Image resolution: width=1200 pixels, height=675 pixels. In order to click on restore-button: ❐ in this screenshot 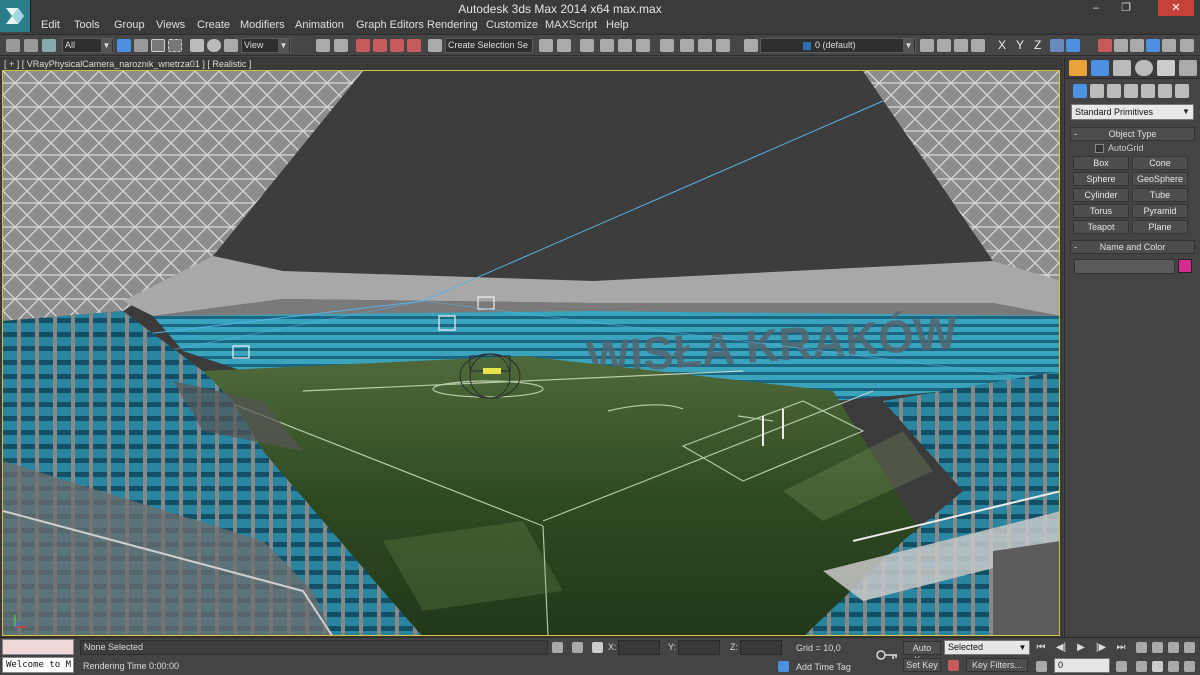, I will do `click(1126, 8)`.